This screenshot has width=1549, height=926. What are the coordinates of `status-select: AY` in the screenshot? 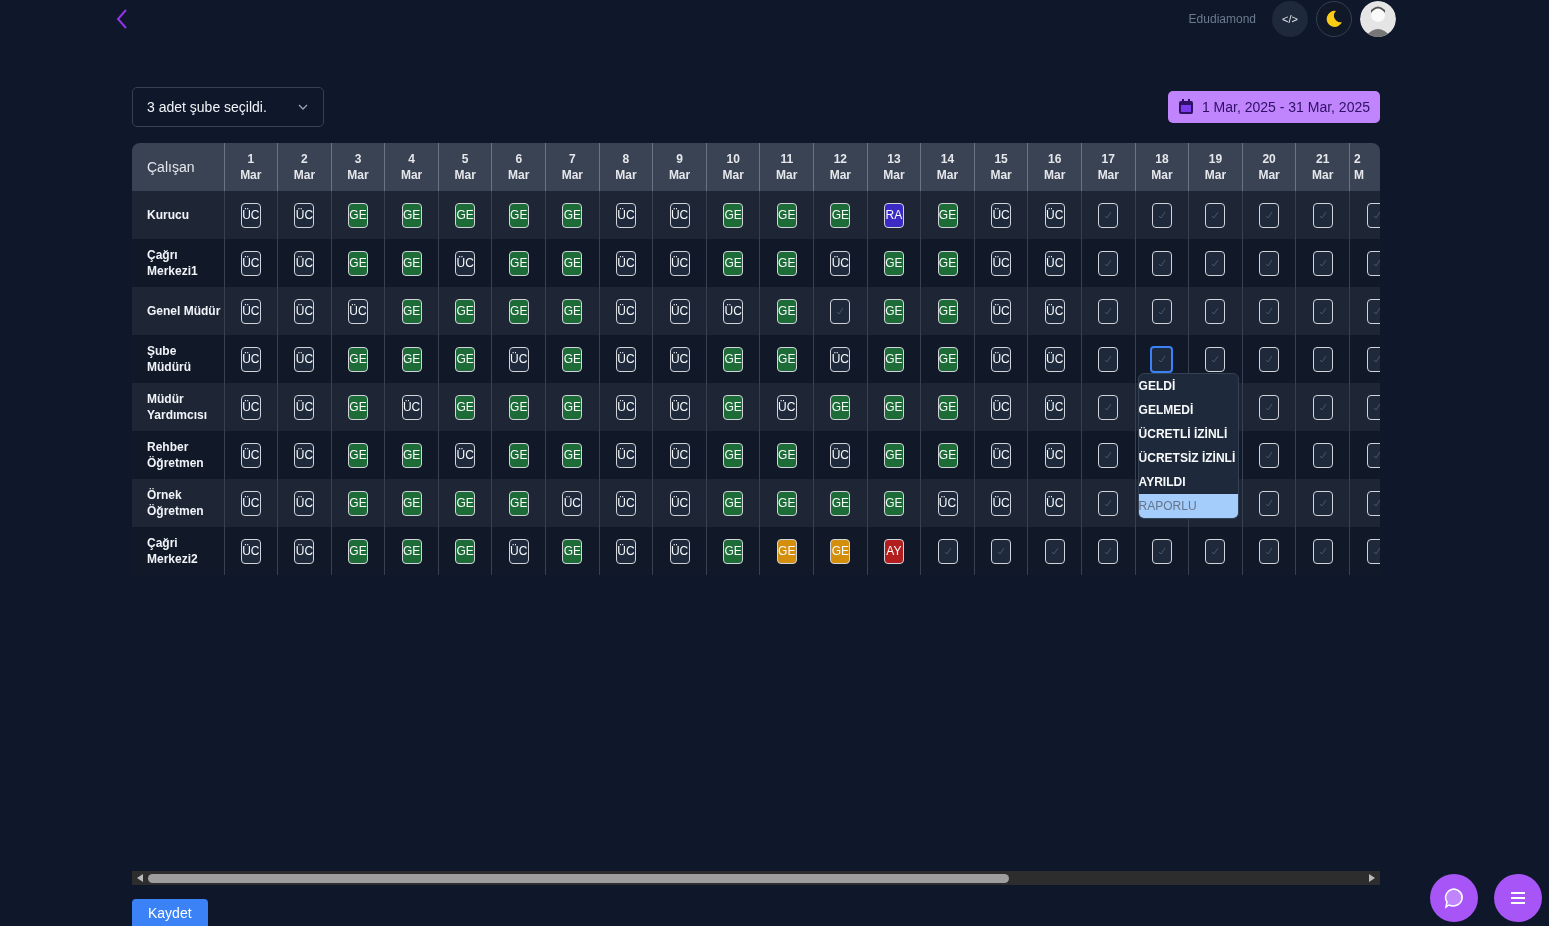 It's located at (893, 551).